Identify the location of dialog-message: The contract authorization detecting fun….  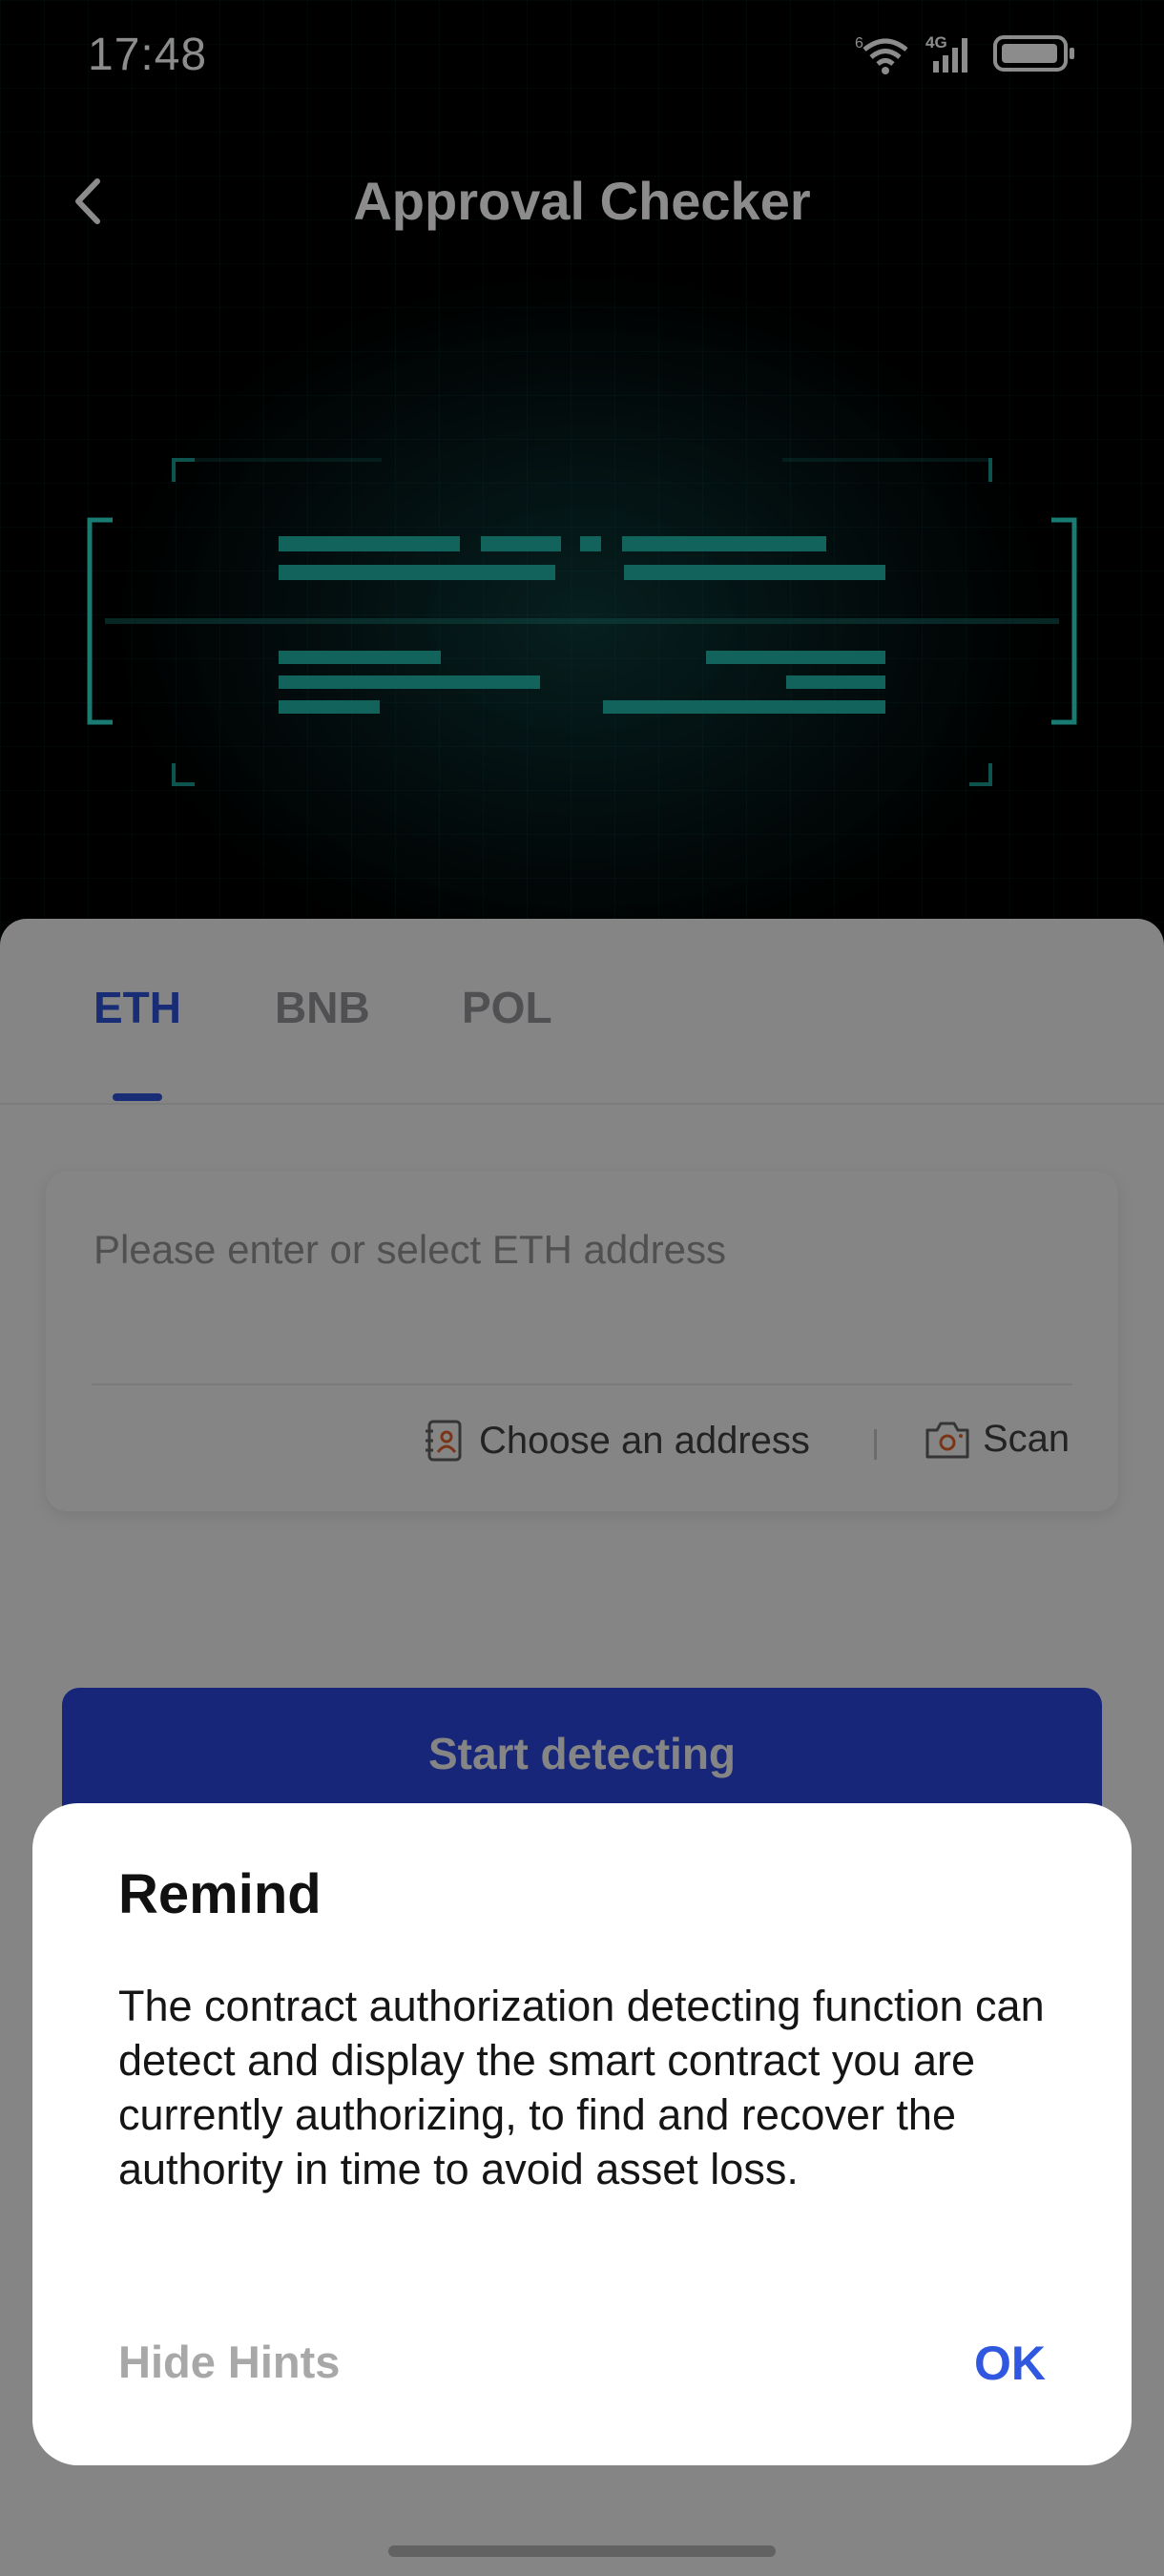
(582, 2087).